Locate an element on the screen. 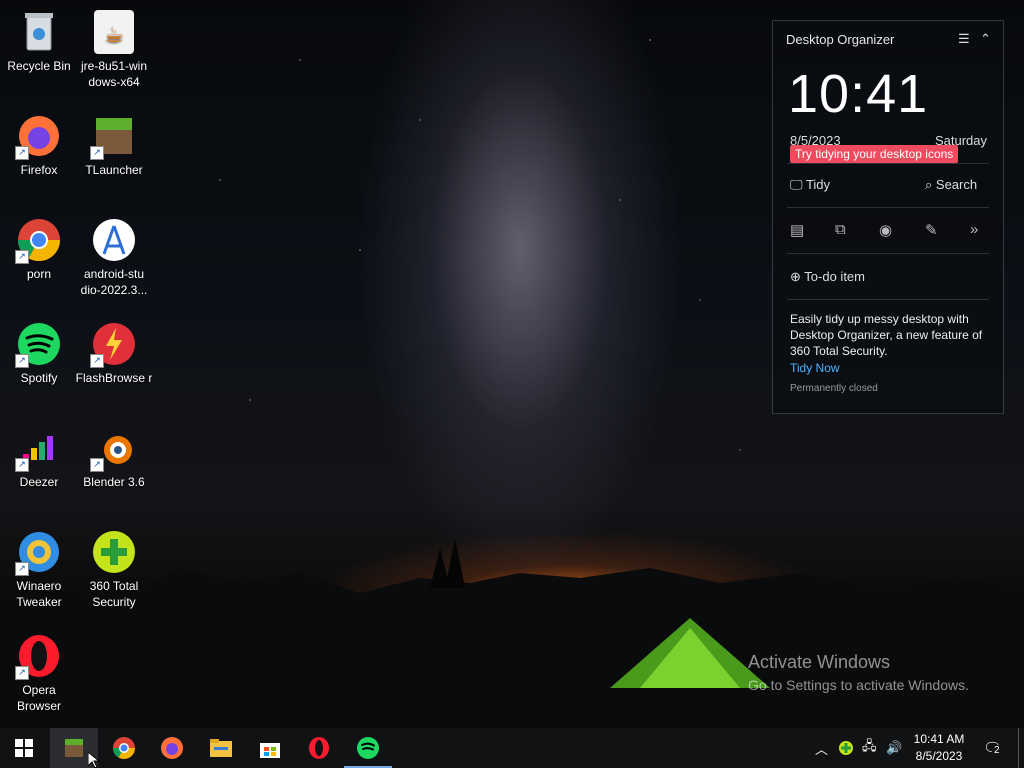 The height and width of the screenshot is (768, 1024). winaero-tweaker-icon: ↗ is located at coordinates (39, 552).